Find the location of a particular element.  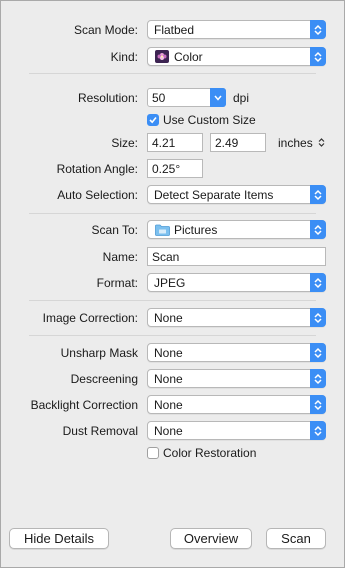

auto-selection-row: Auto Selection: Detect Separate Items is located at coordinates (172, 195).